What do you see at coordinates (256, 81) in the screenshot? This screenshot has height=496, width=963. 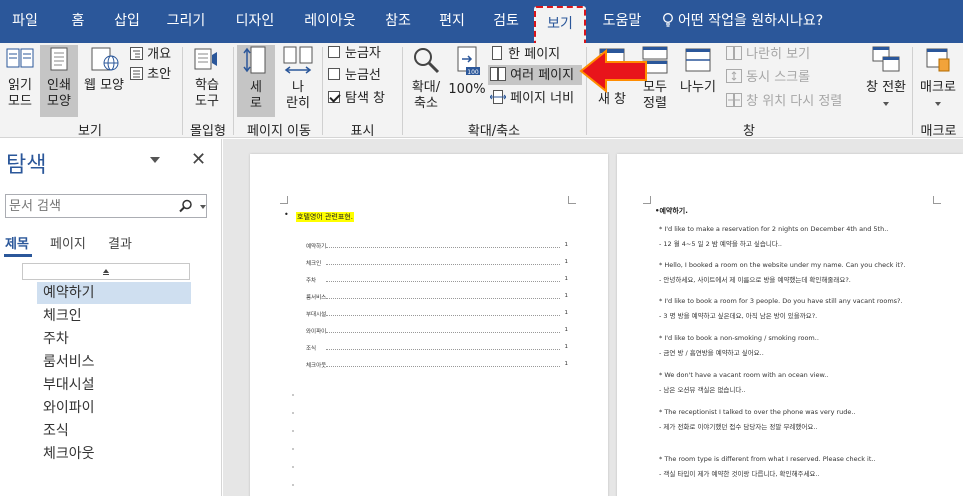 I see `vertical-button: 세 로` at bounding box center [256, 81].